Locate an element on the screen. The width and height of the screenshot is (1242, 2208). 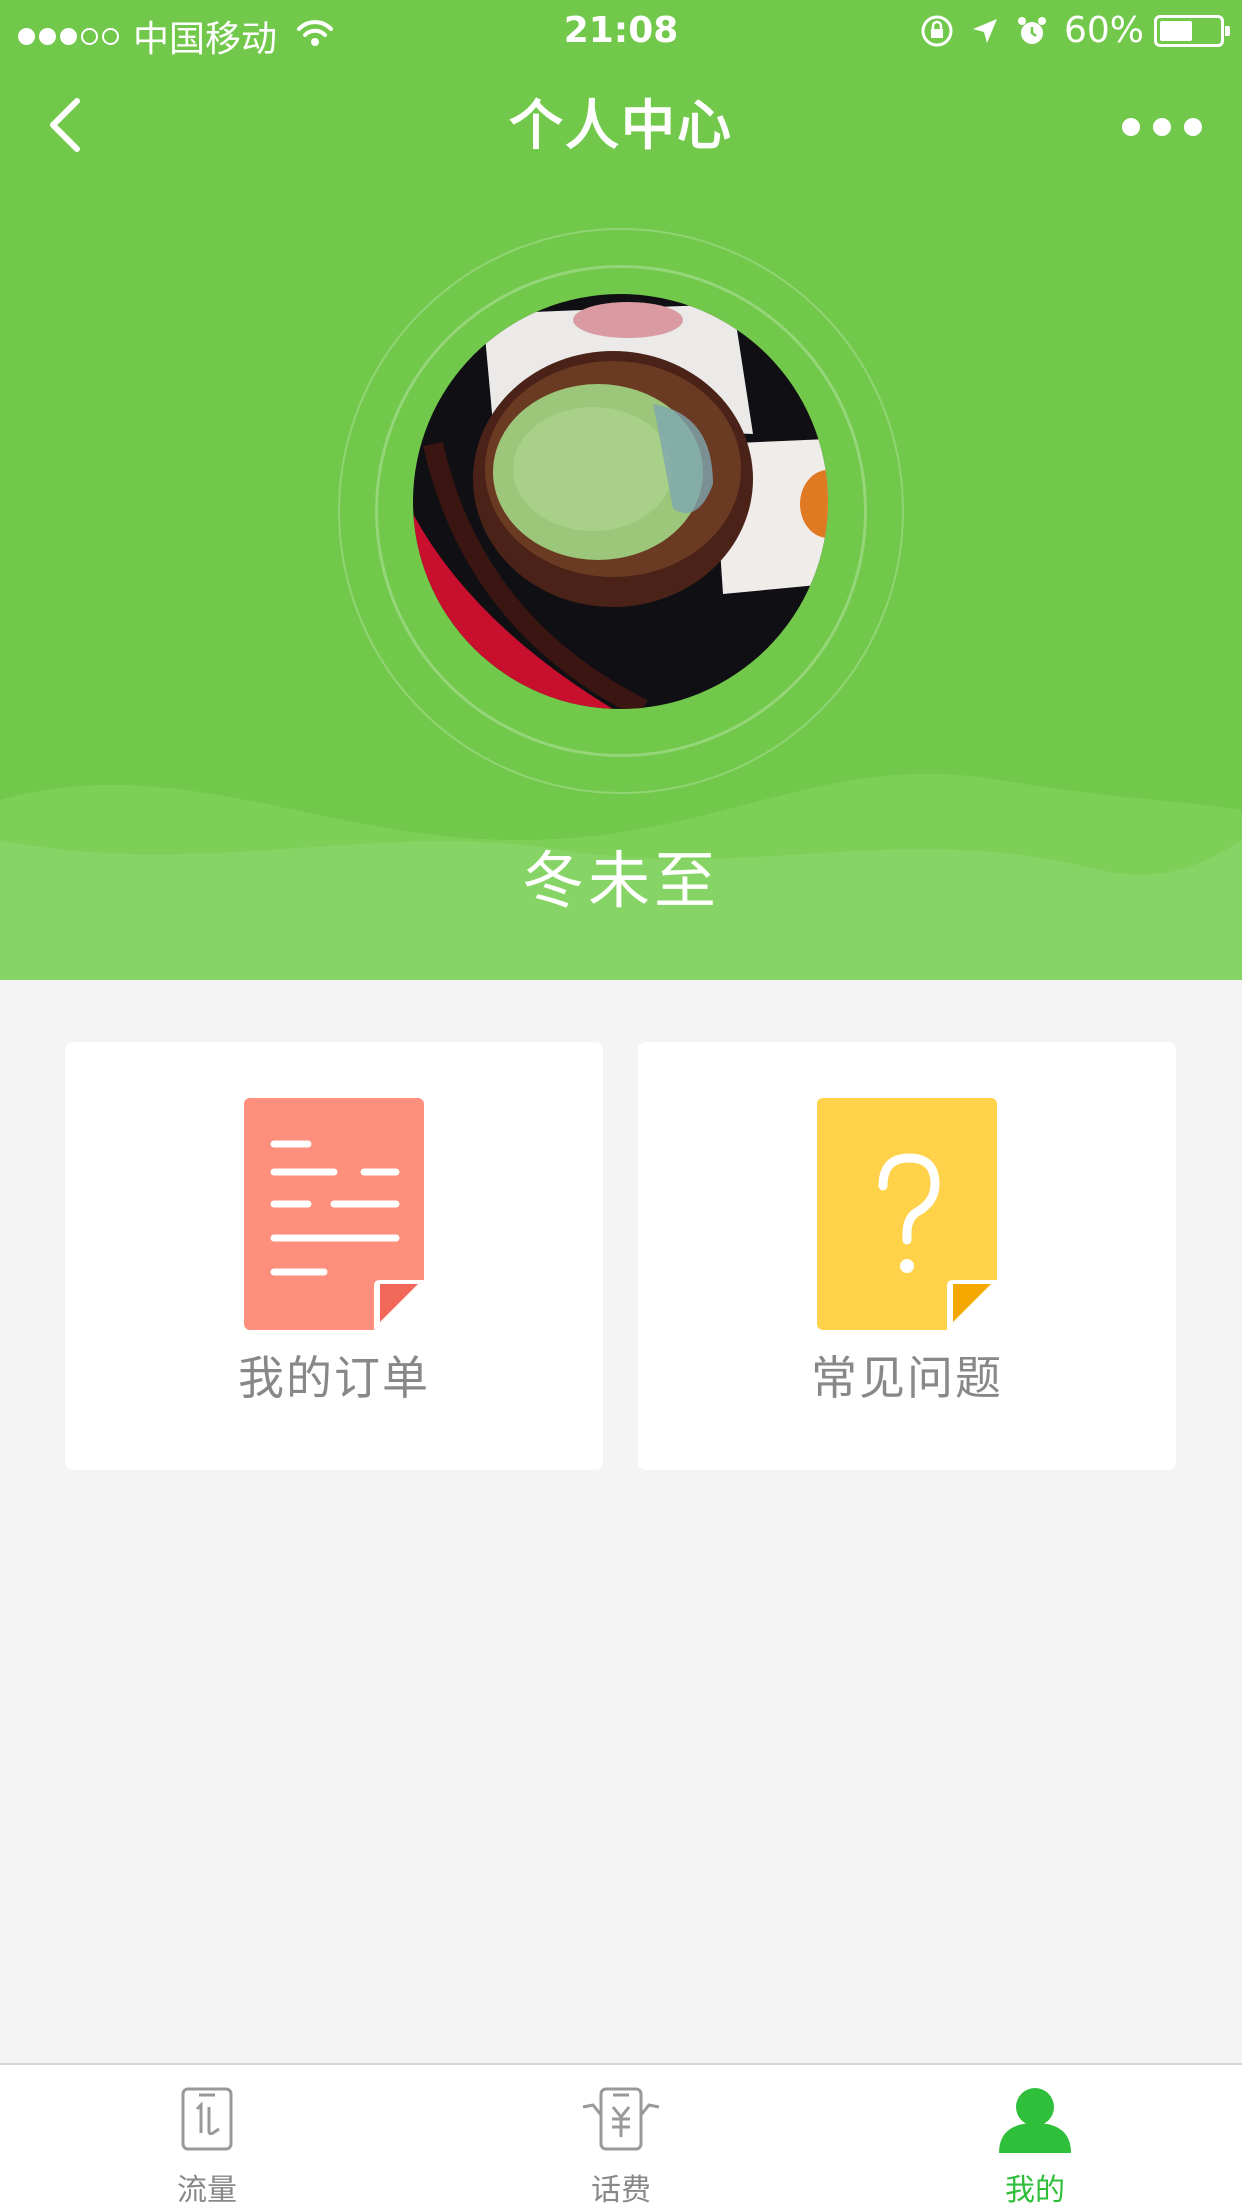
faq-card: 常见问题 is located at coordinates (907, 1256).